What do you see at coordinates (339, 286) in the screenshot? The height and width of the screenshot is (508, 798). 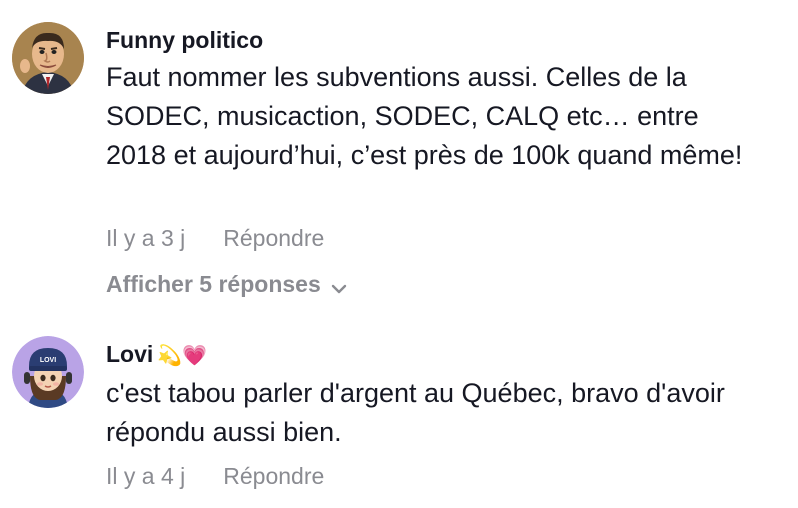 I see `chevron-down-icon` at bounding box center [339, 286].